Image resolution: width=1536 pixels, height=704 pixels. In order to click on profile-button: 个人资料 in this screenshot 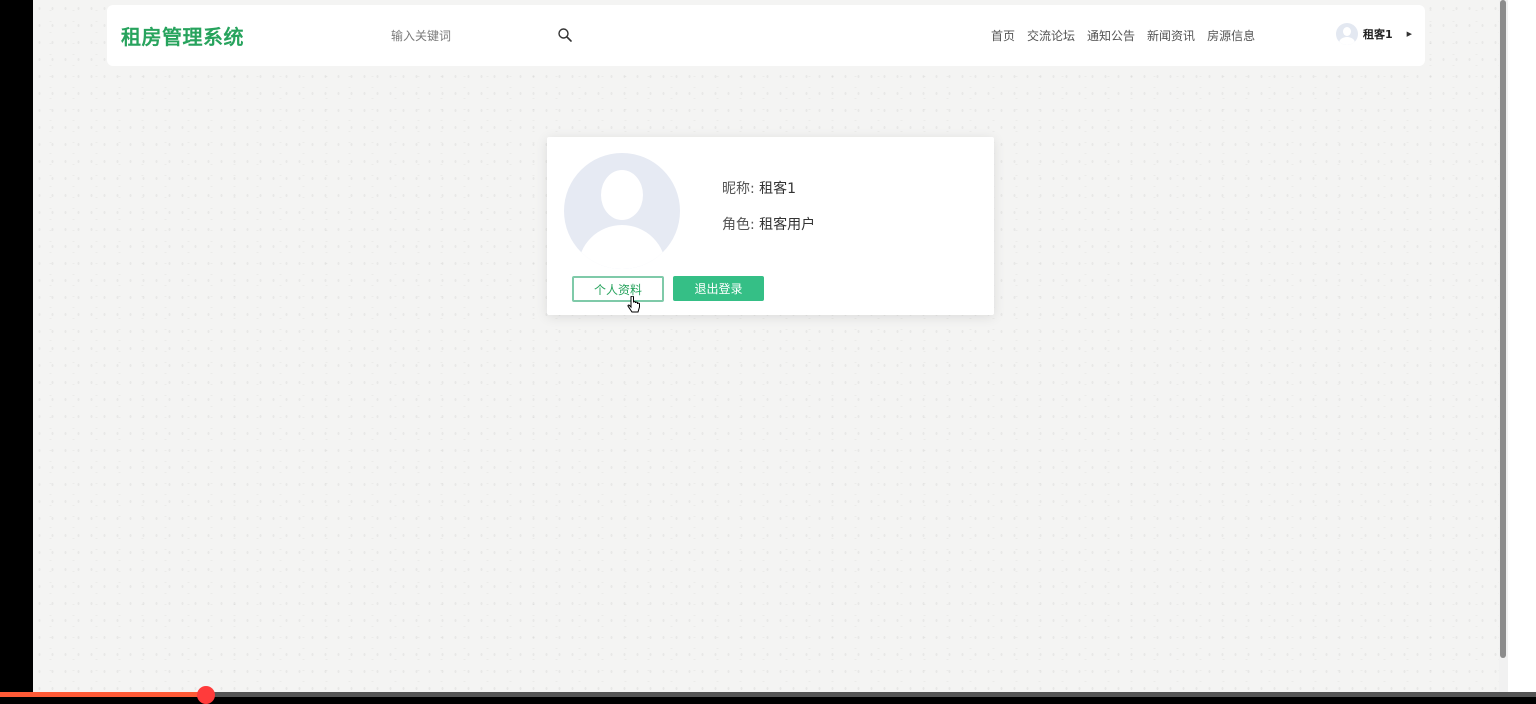, I will do `click(618, 289)`.